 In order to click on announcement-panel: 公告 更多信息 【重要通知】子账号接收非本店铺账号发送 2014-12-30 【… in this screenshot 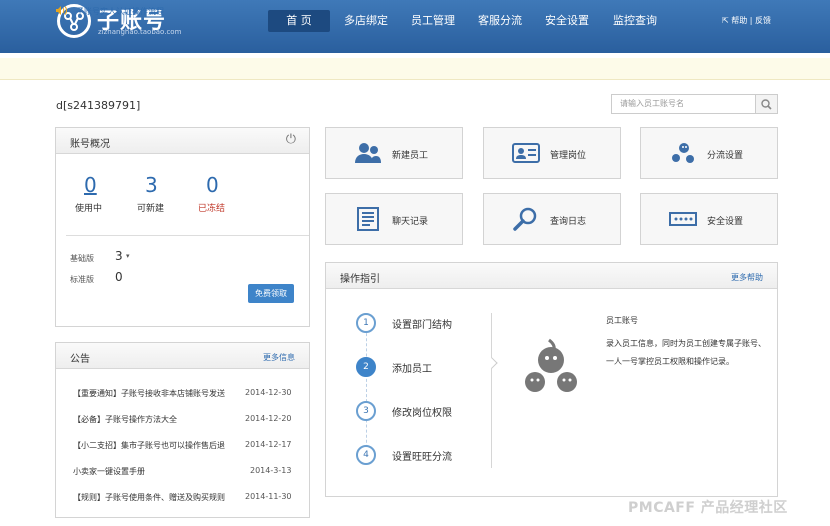, I will do `click(182, 430)`.